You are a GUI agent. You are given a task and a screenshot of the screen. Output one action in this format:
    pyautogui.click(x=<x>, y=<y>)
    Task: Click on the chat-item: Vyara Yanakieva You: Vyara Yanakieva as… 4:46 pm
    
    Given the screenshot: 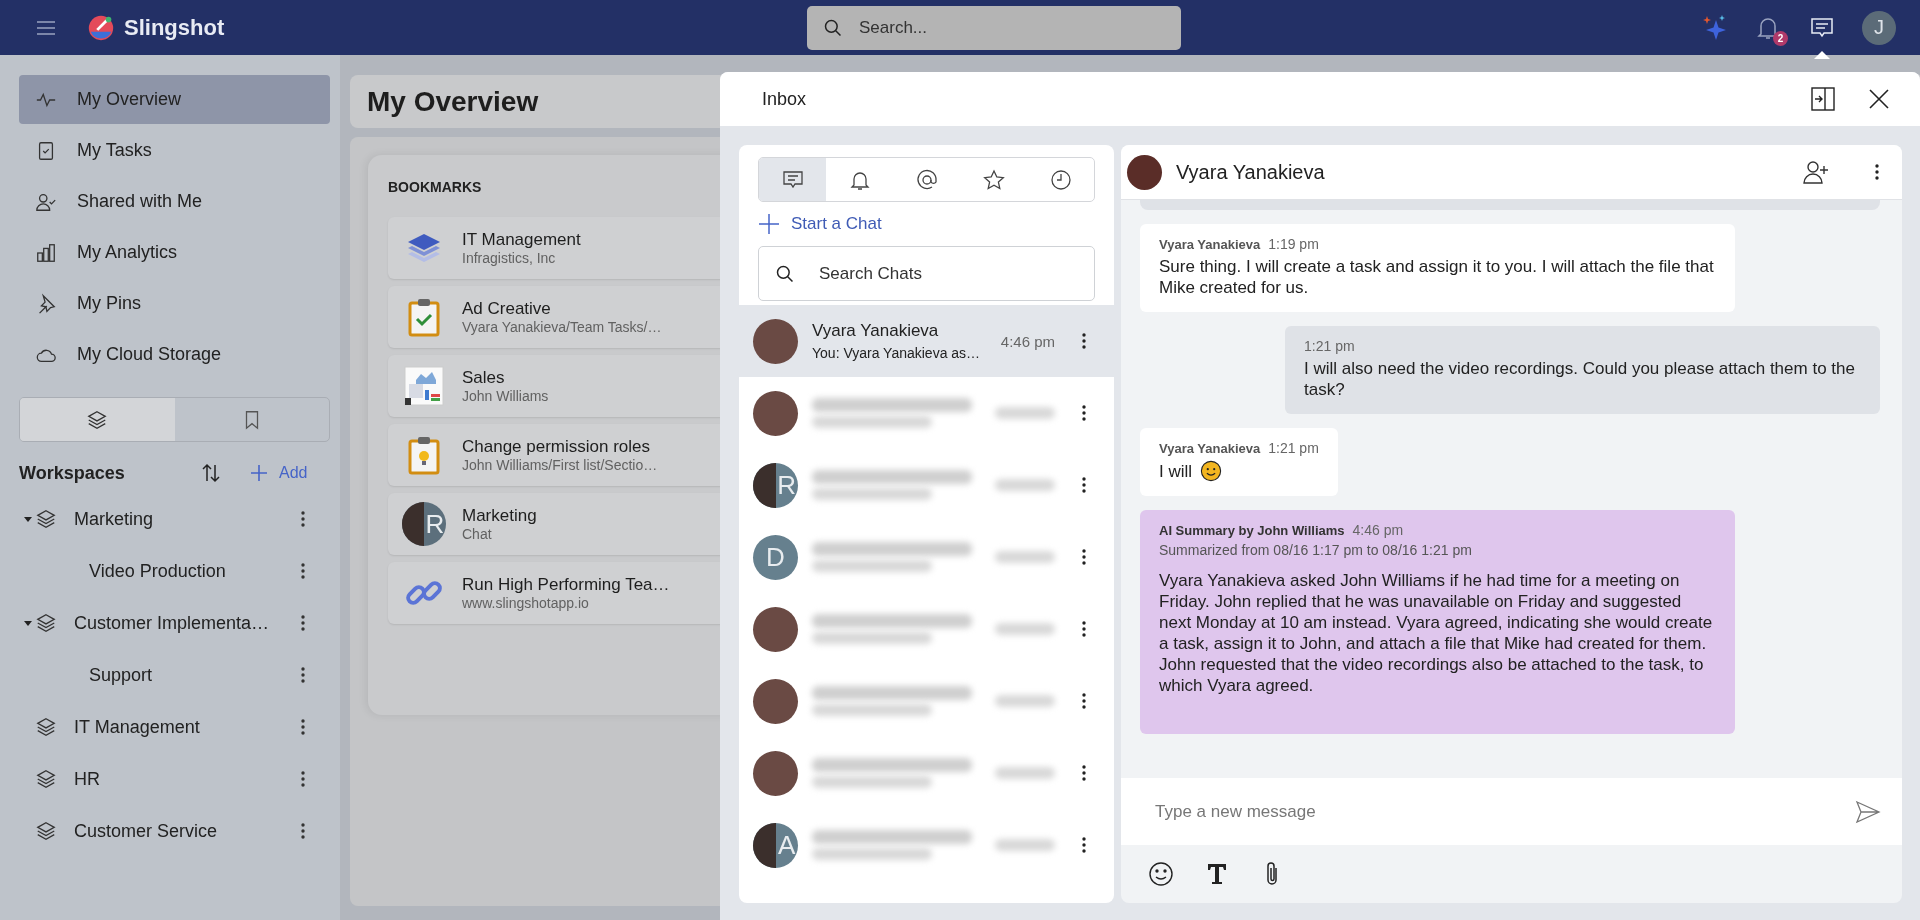 What is the action you would take?
    pyautogui.click(x=926, y=341)
    